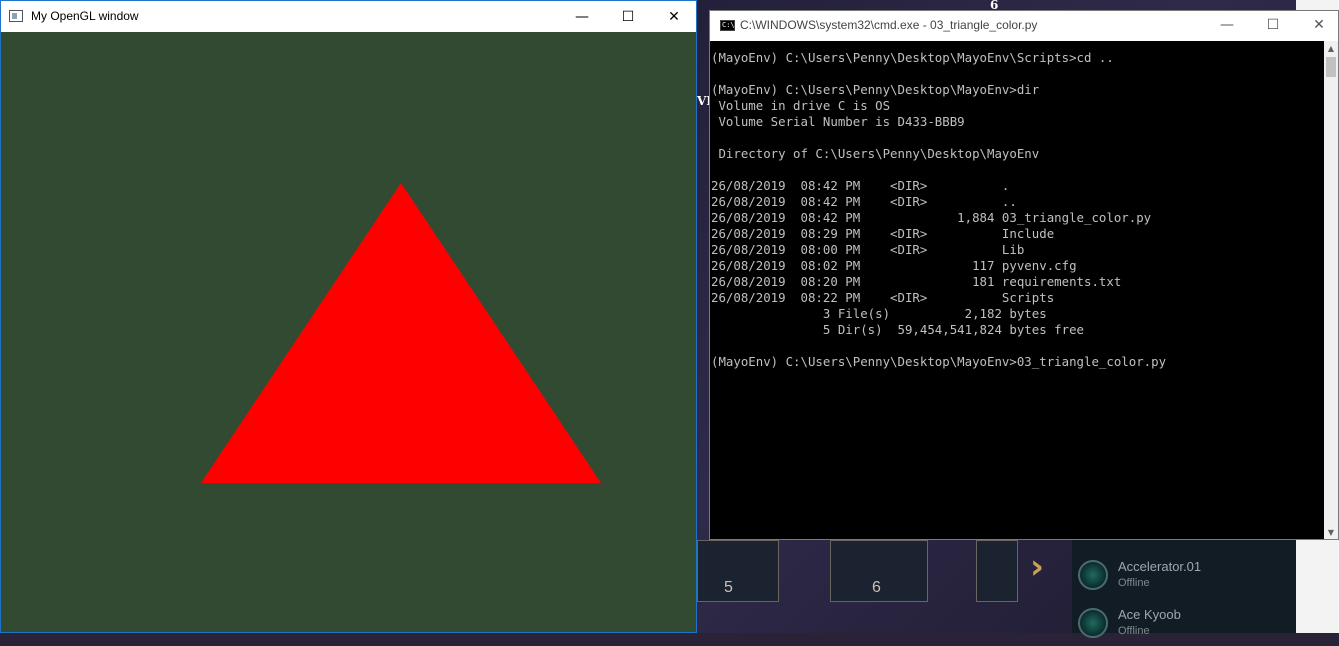  Describe the element at coordinates (1331, 67) in the screenshot. I see `scroll-thumb` at that location.